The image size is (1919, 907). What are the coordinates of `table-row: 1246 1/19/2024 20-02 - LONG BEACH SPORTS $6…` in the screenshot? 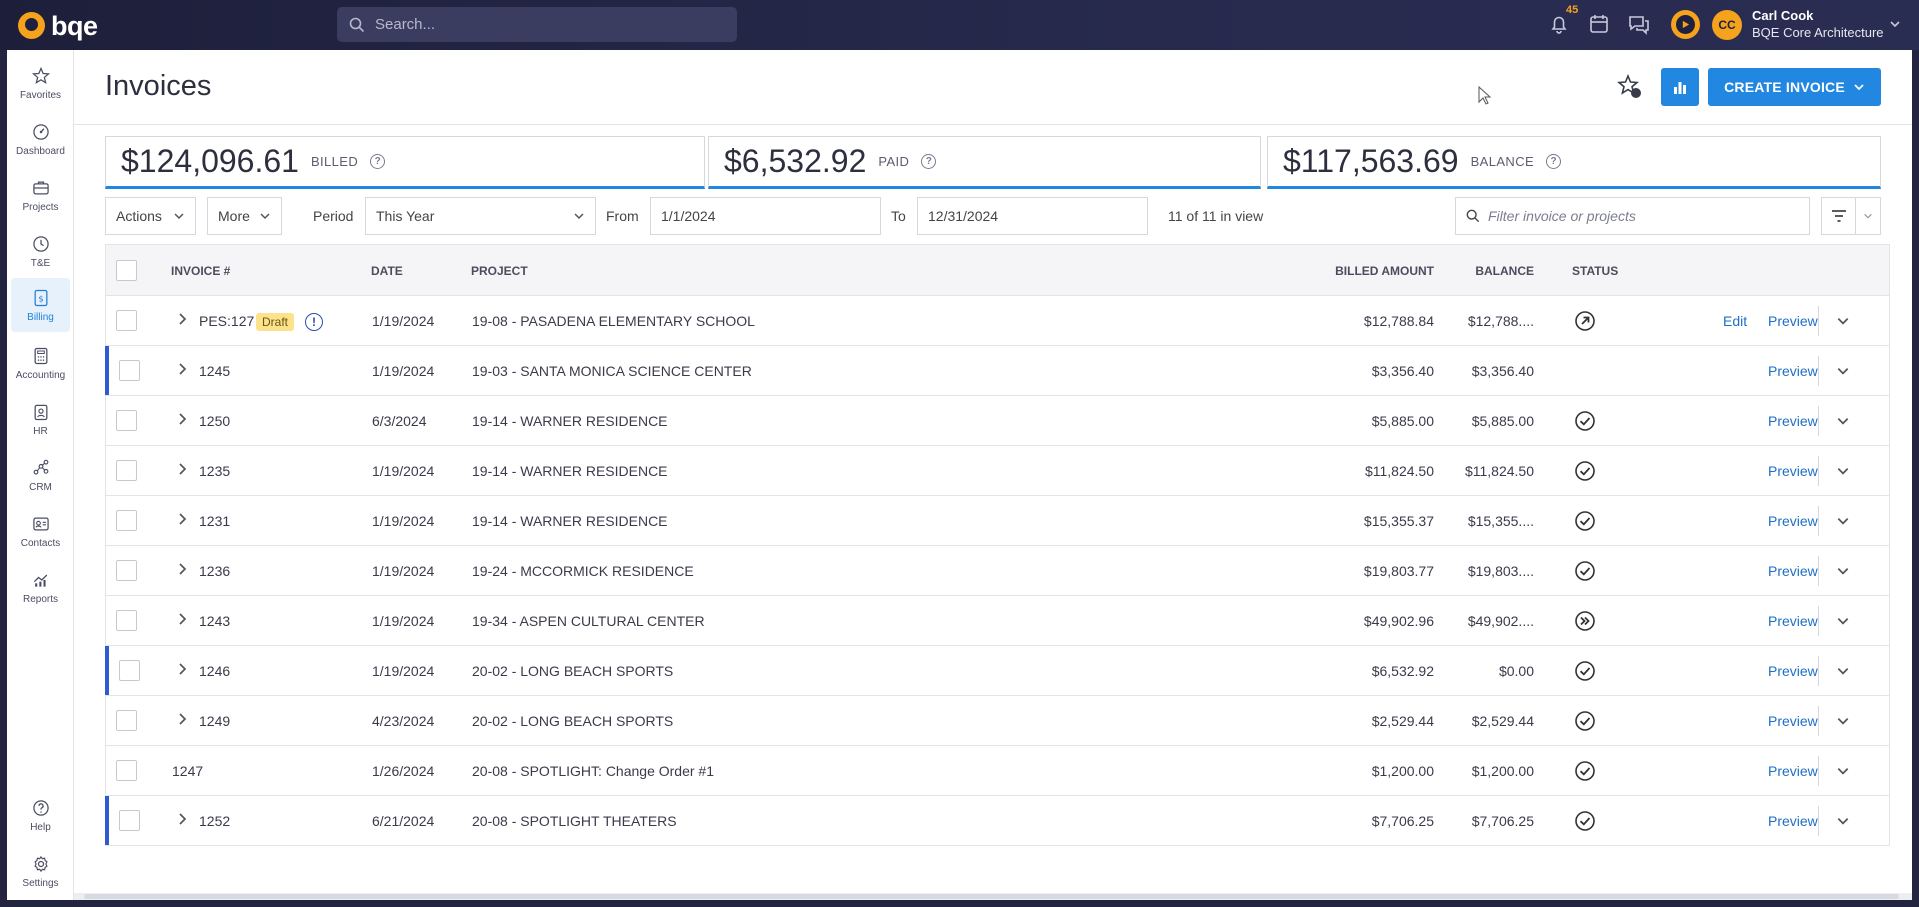 It's located at (997, 671).